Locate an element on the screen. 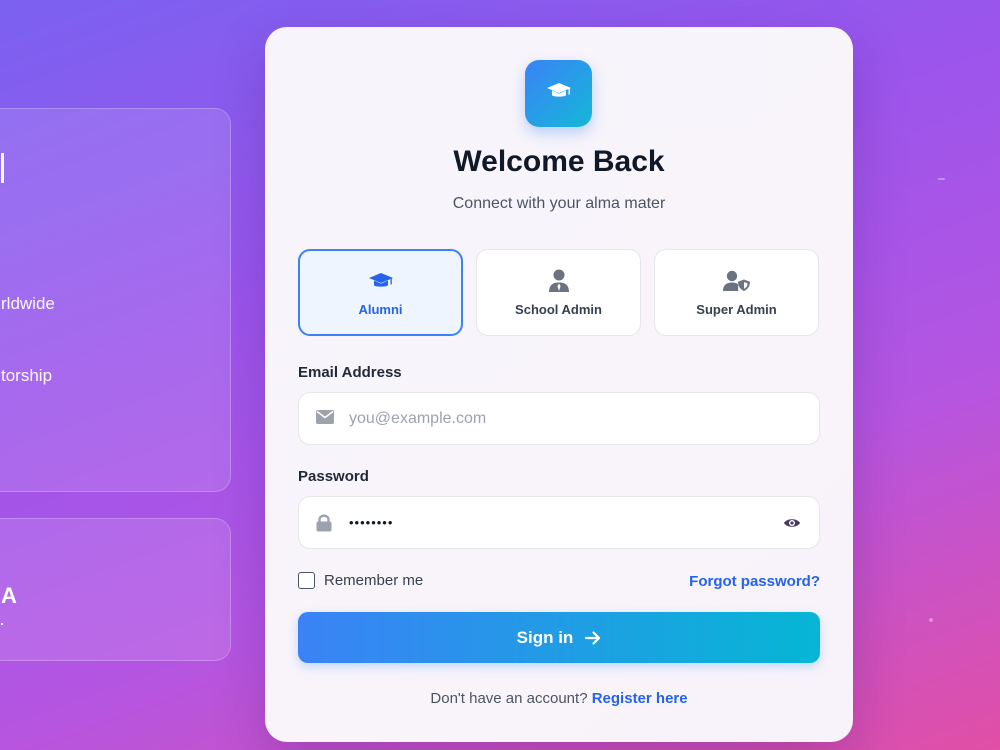 The image size is (1000, 750). role-alumni-button: Alumni is located at coordinates (380, 292).